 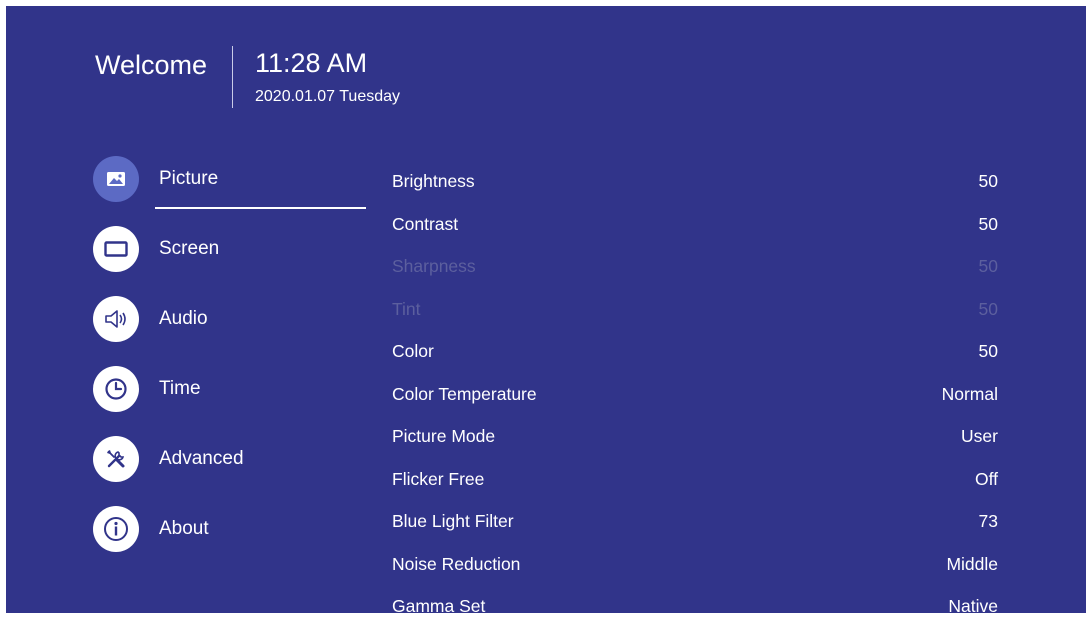 What do you see at coordinates (184, 528) in the screenshot?
I see `sidebar-item-label: About` at bounding box center [184, 528].